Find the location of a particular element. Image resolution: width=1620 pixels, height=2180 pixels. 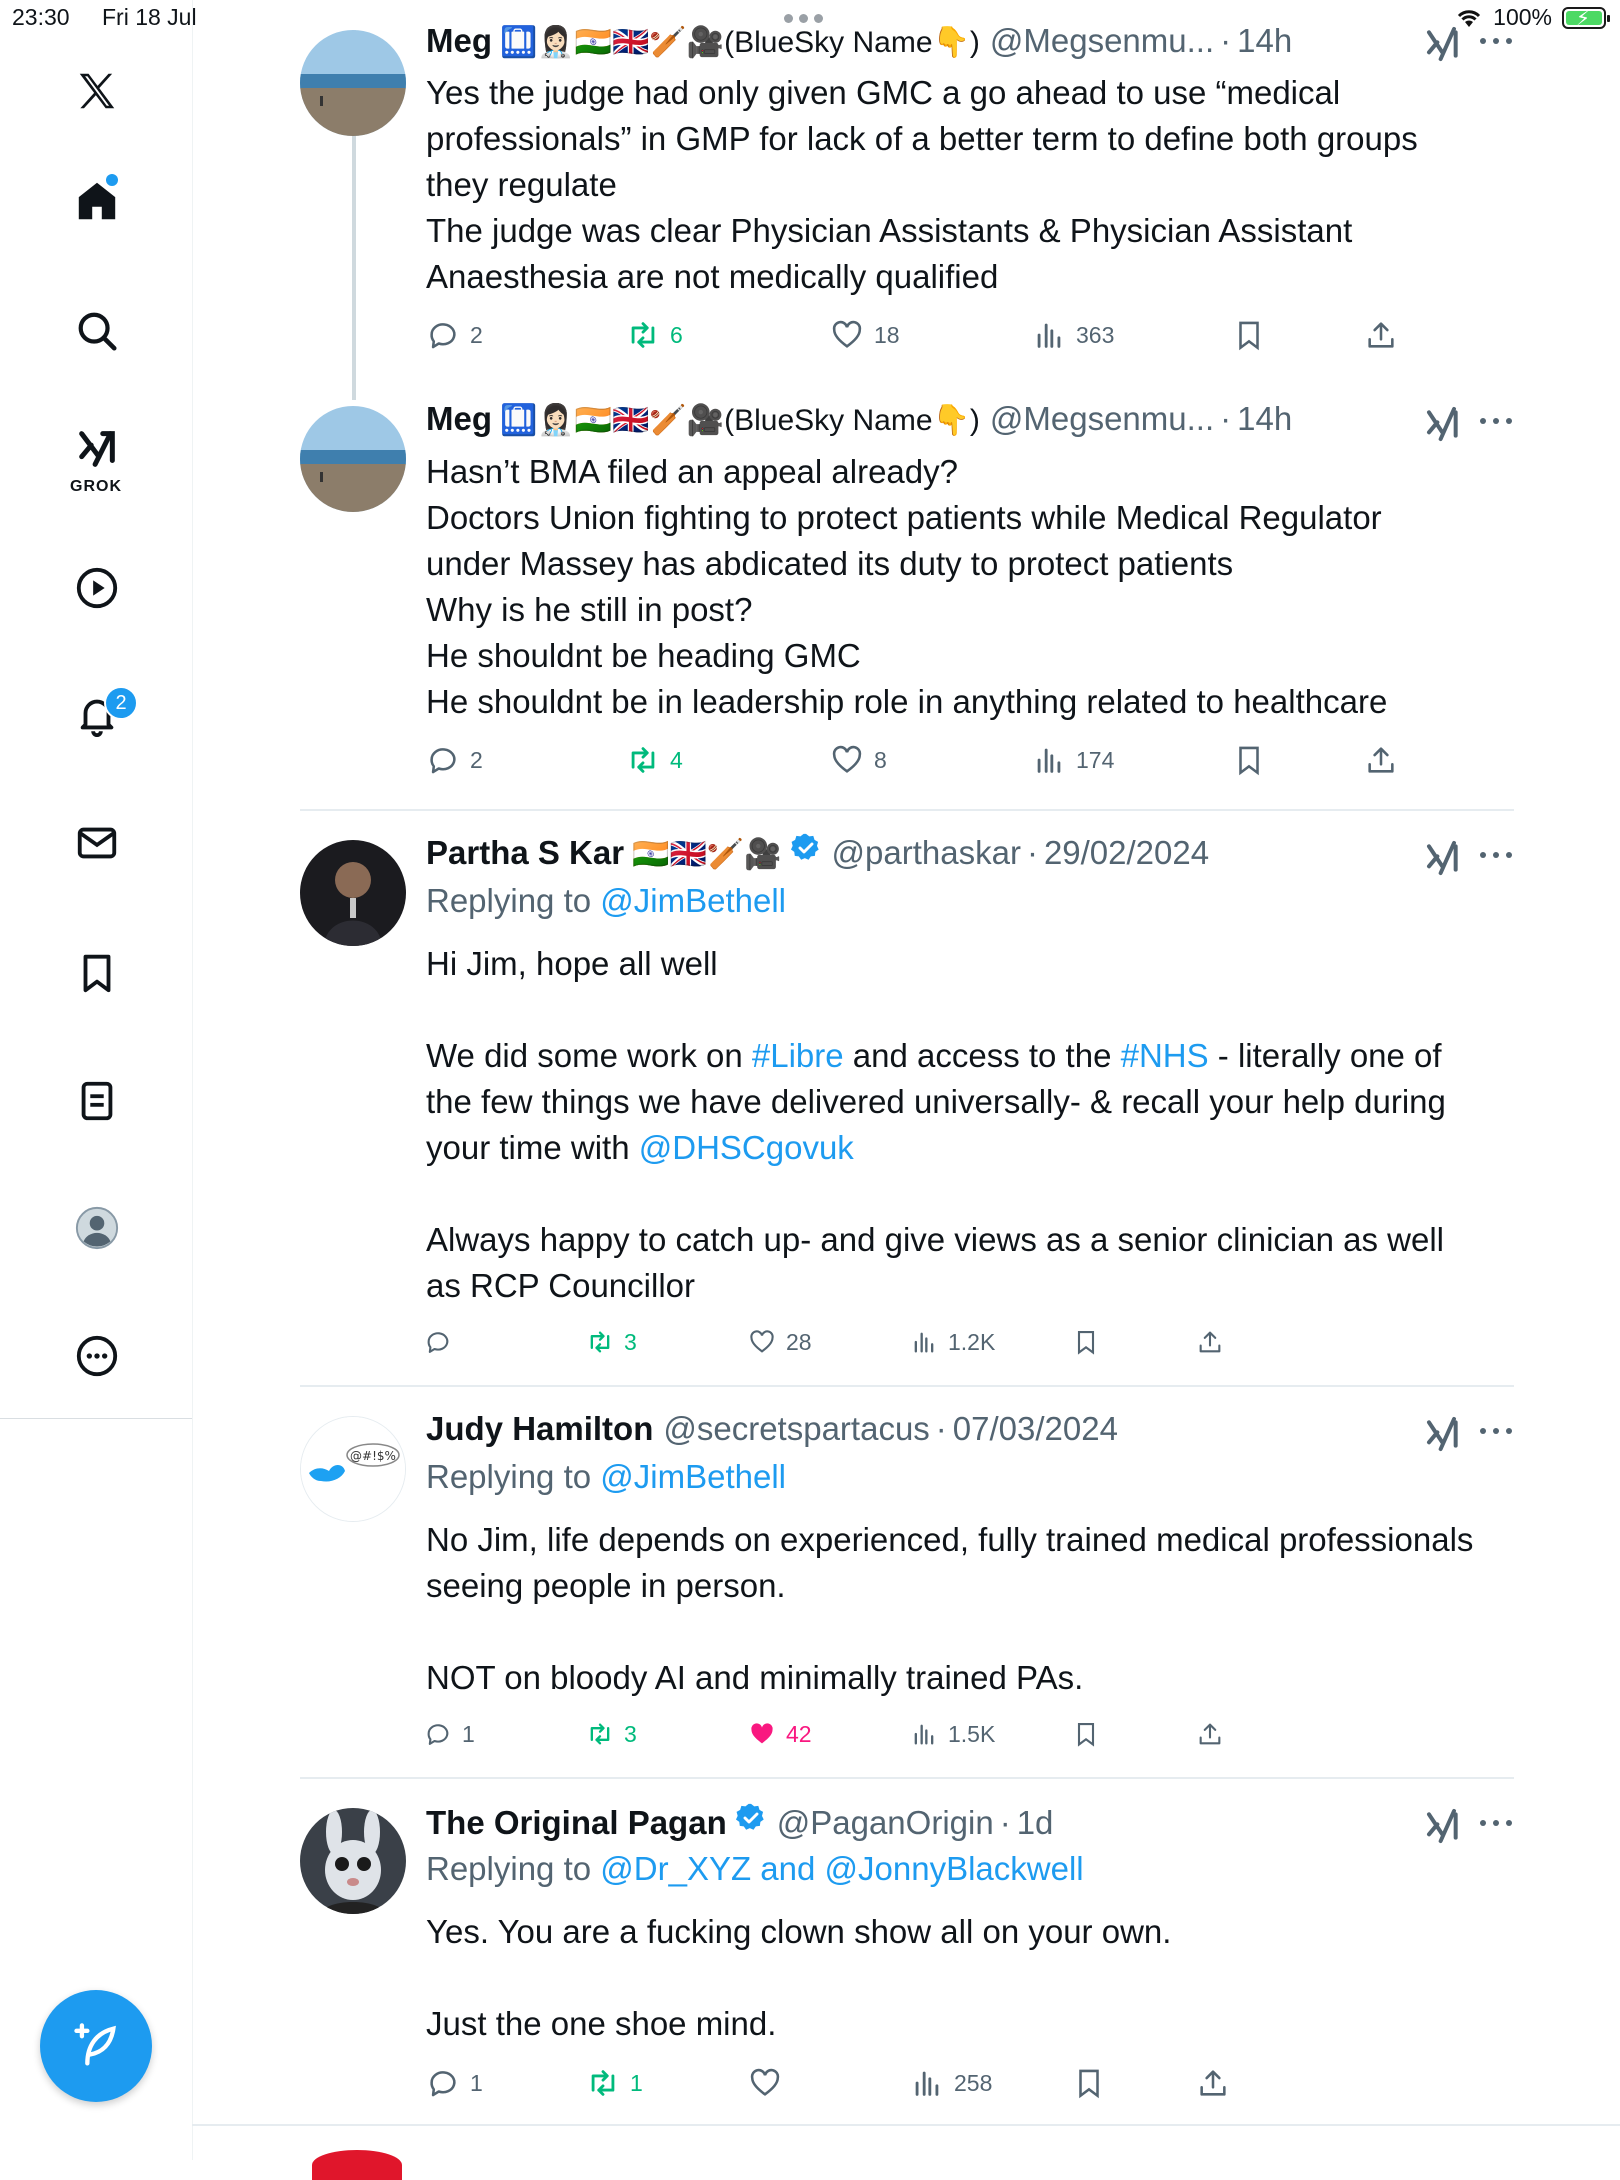

replying-to: Replying to @JimBethell is located at coordinates (606, 1476).